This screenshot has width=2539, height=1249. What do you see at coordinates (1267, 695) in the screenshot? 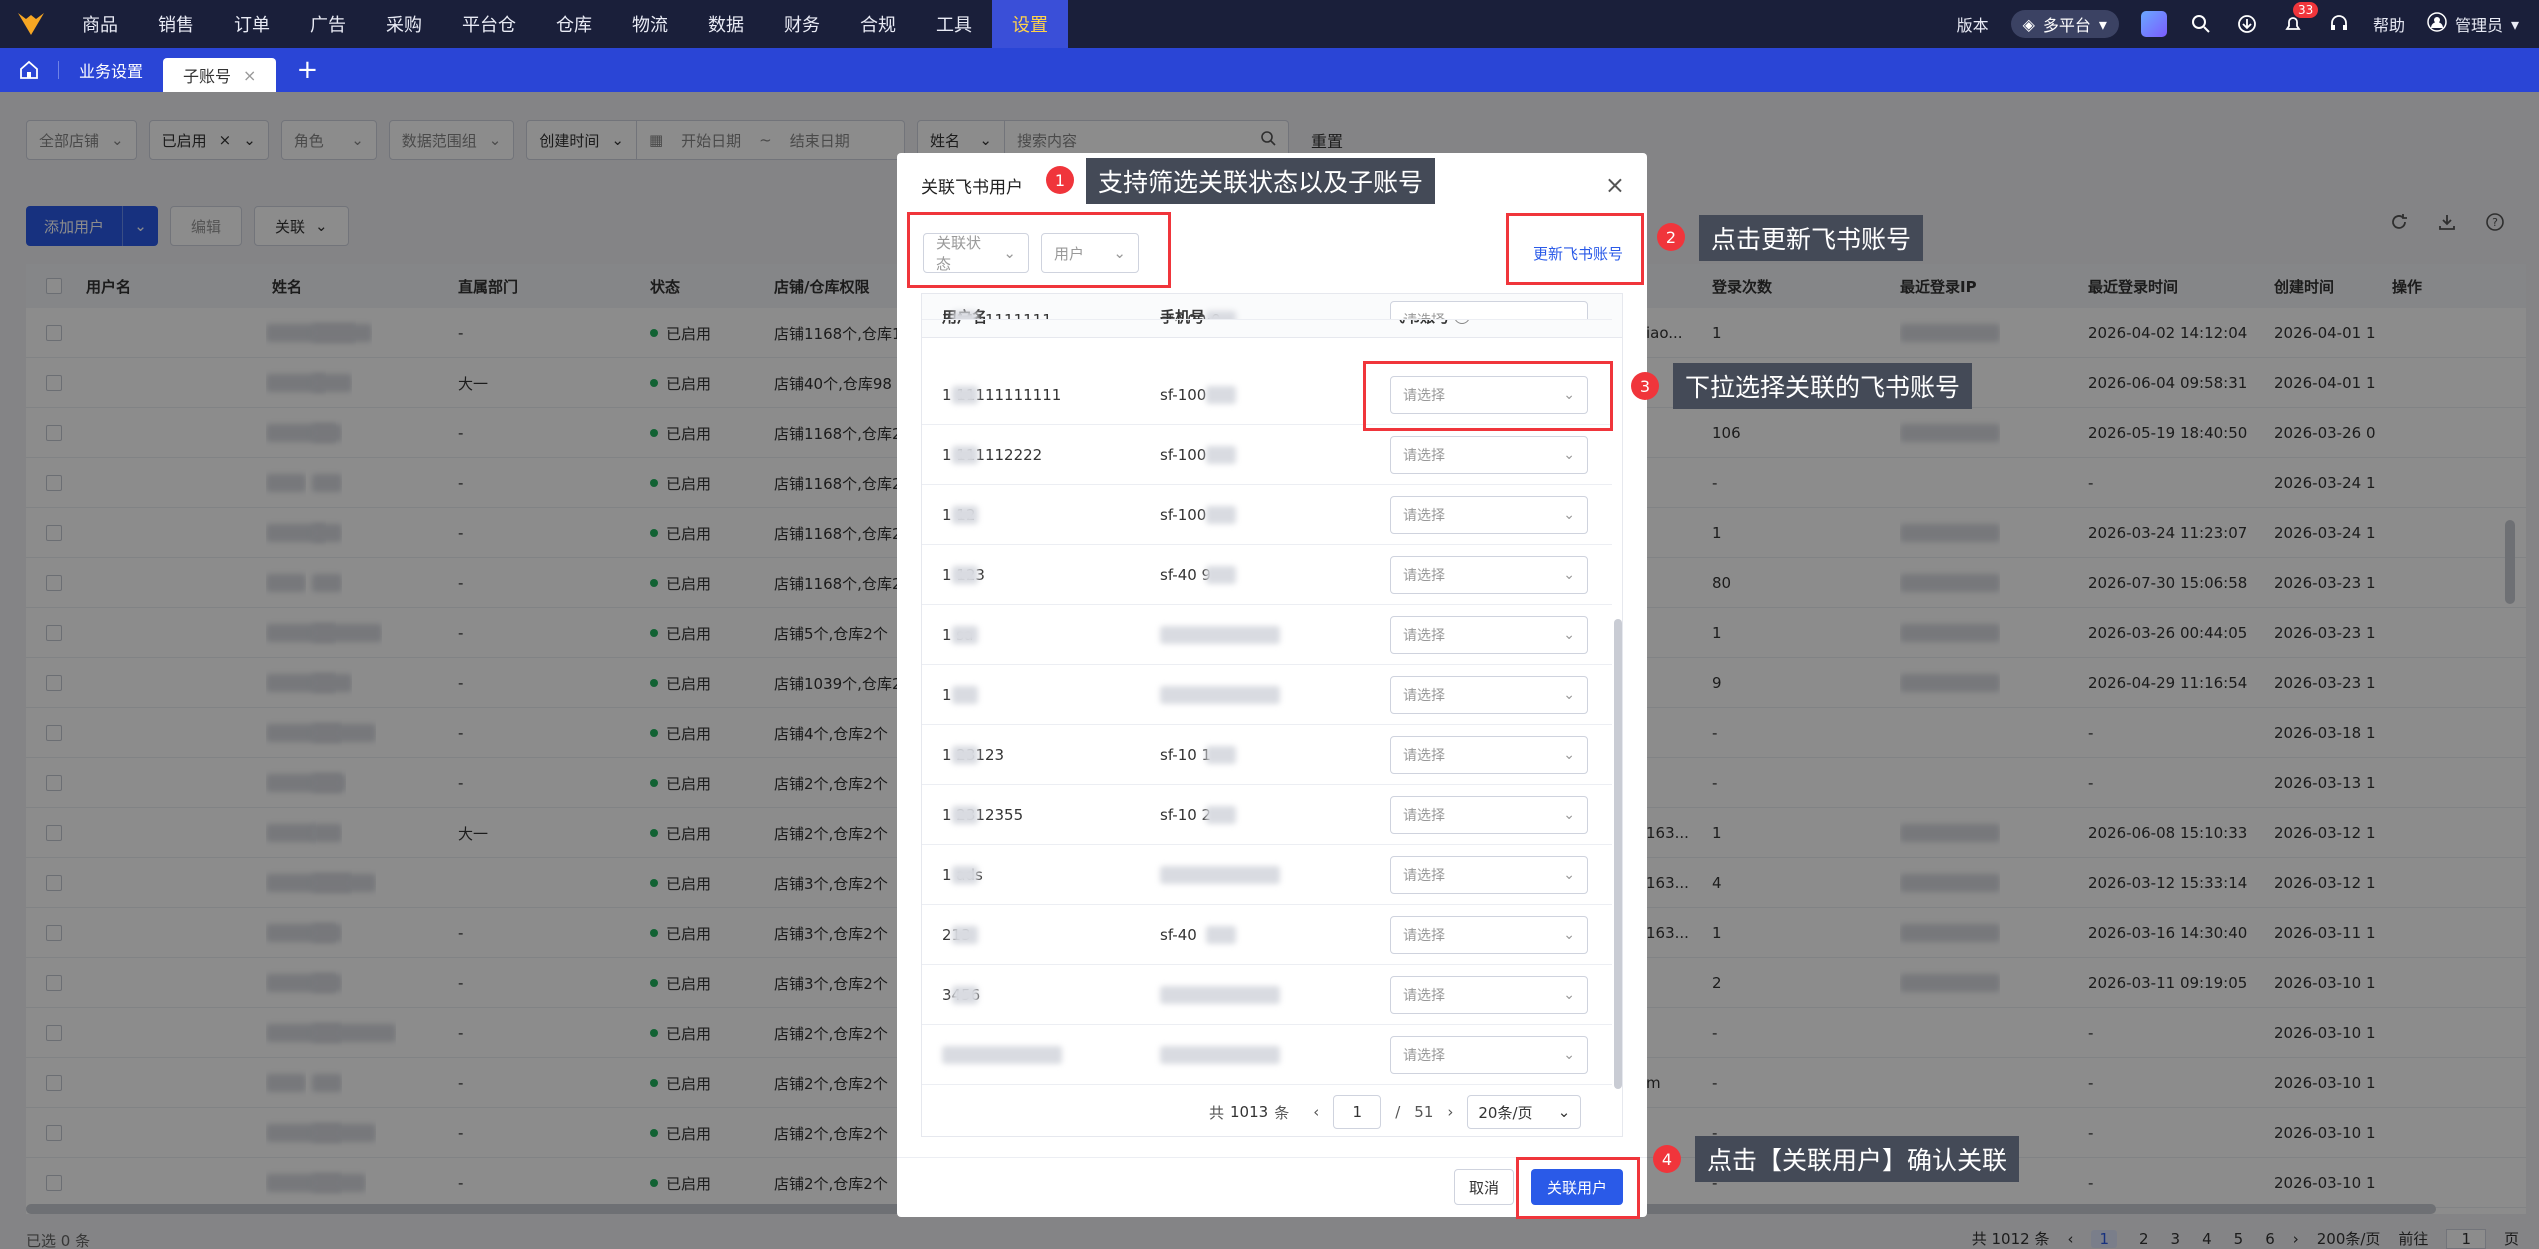
I see `list-item: 1 请选择 ⌄` at bounding box center [1267, 695].